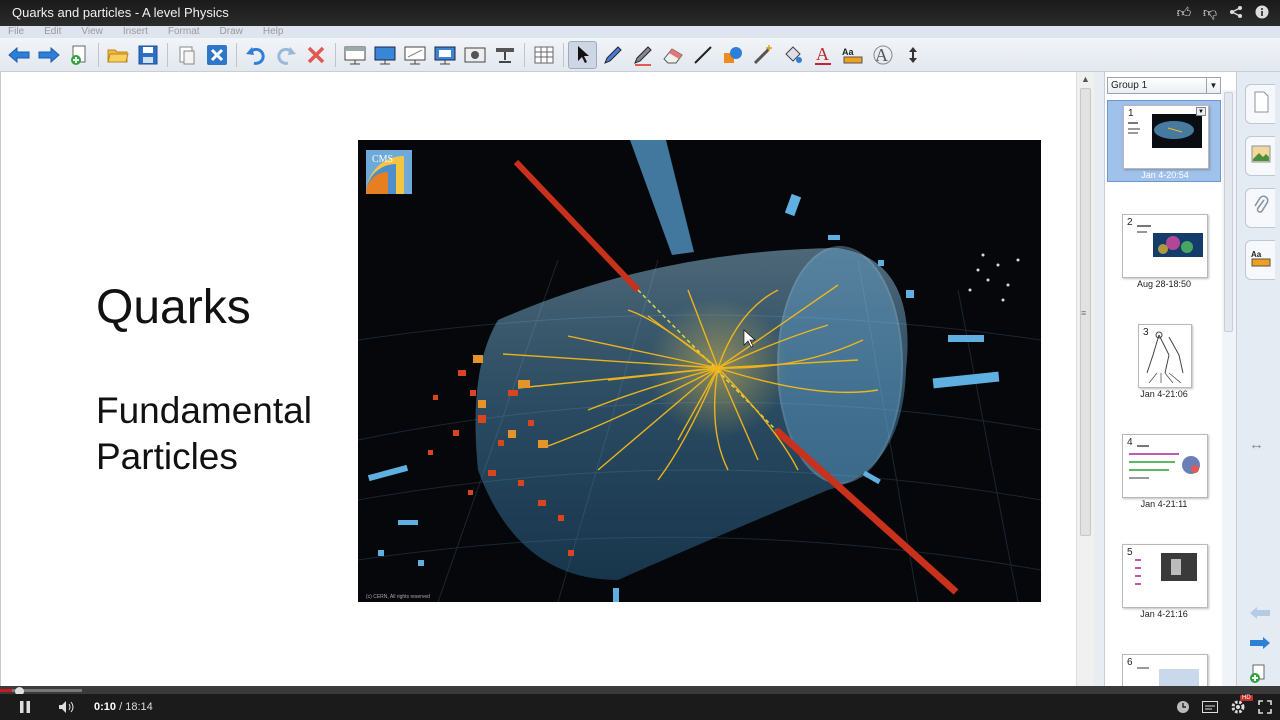 Image resolution: width=1280 pixels, height=720 pixels. What do you see at coordinates (1085, 379) in the screenshot?
I see `canvas-scrollbar: ▲ ≡` at bounding box center [1085, 379].